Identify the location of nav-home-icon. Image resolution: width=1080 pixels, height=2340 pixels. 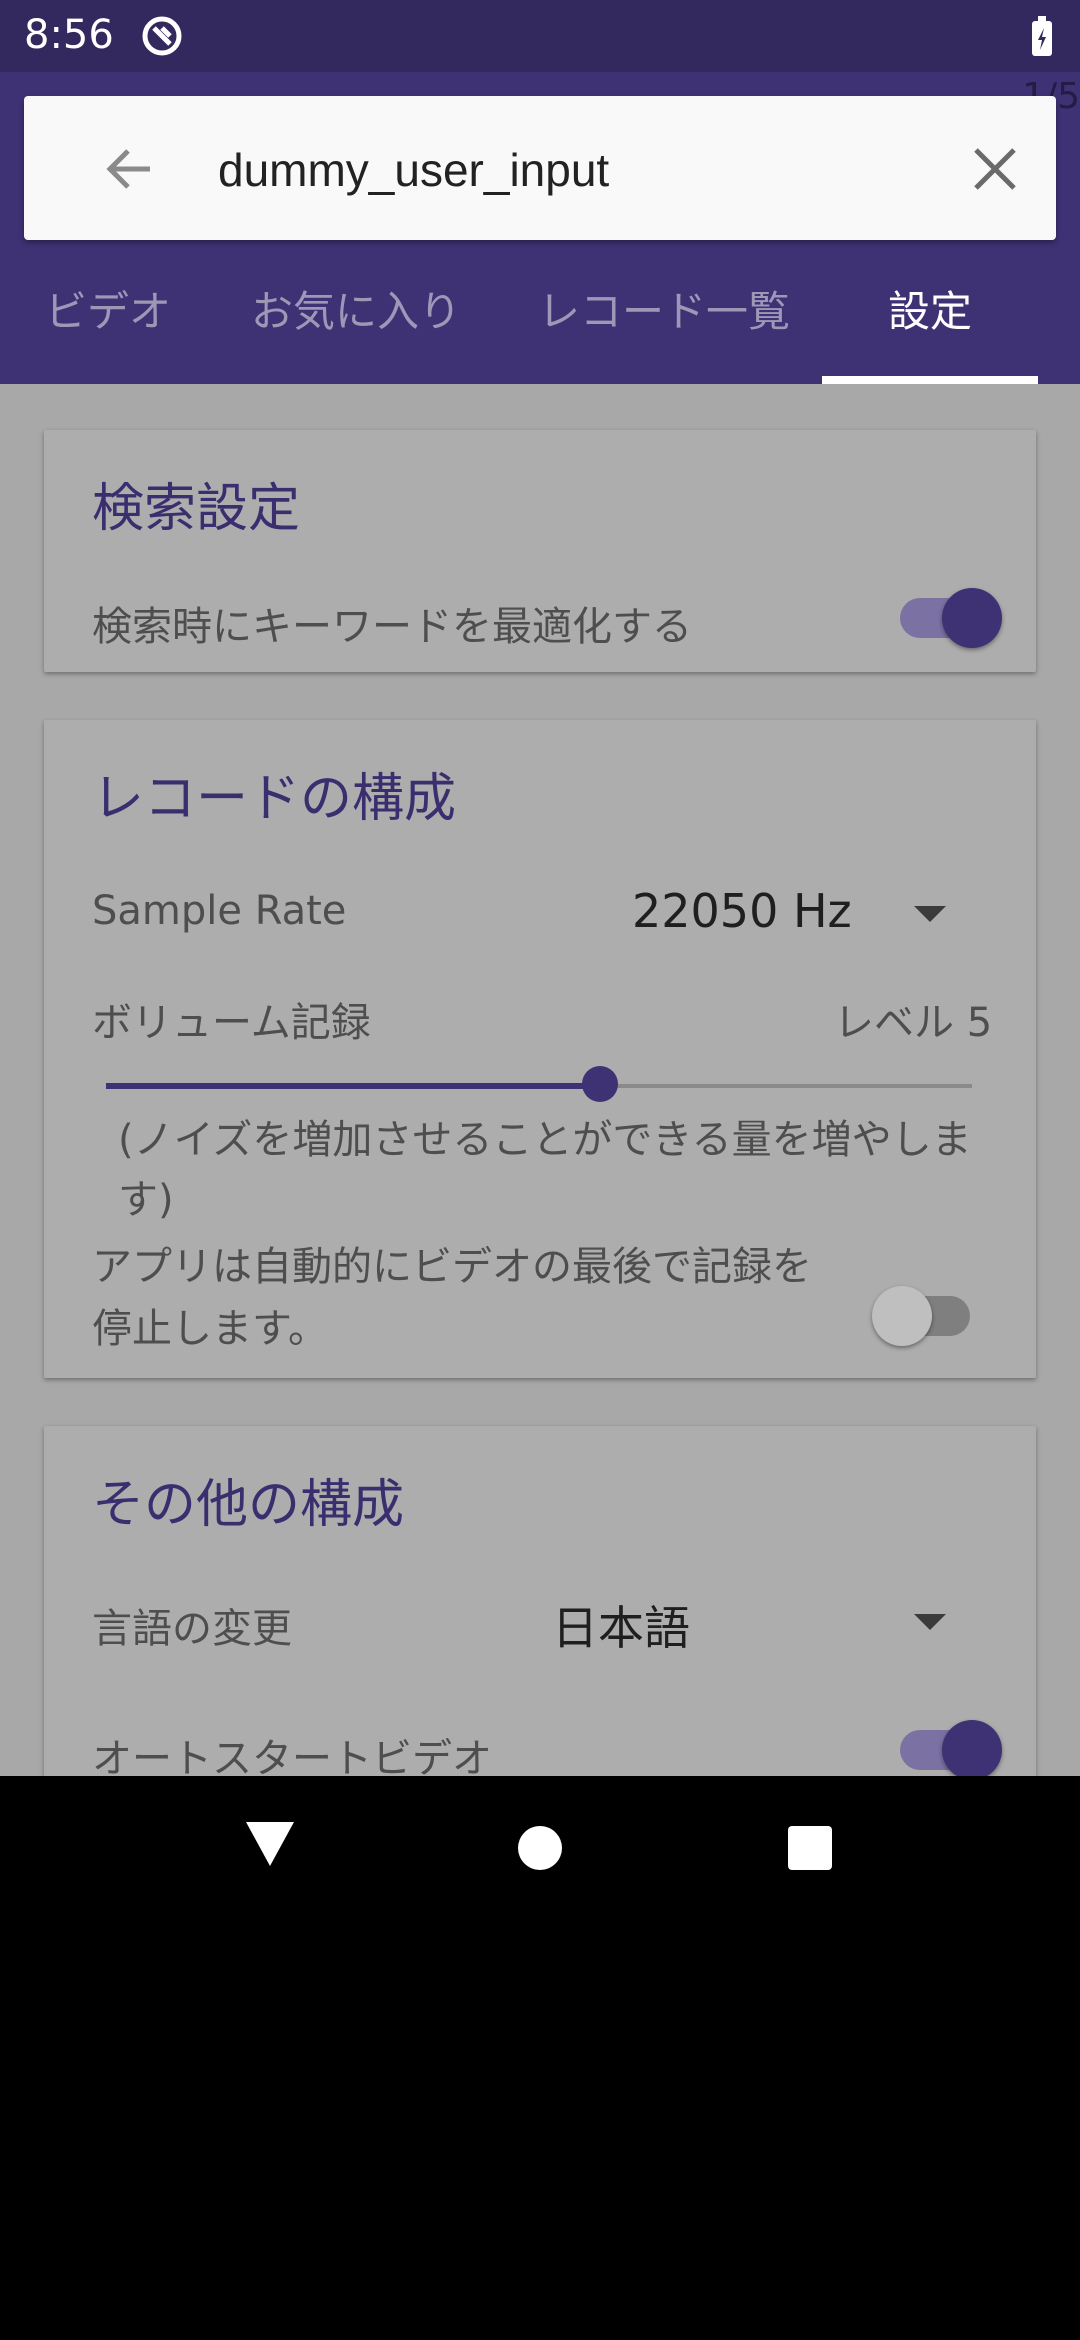
(540, 1848).